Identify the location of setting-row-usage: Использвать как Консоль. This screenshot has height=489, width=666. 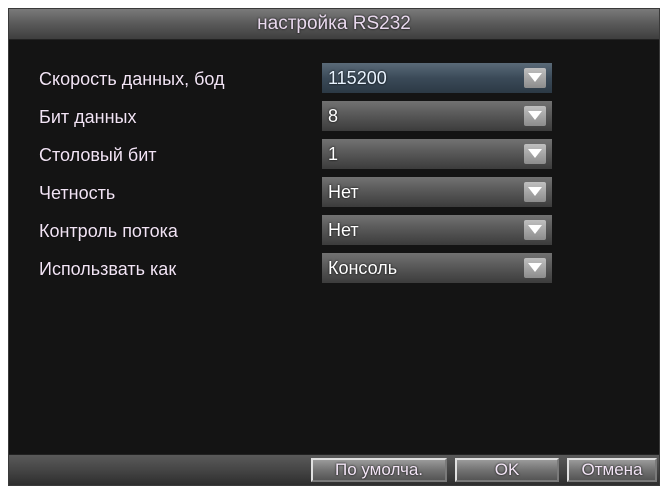
(334, 269).